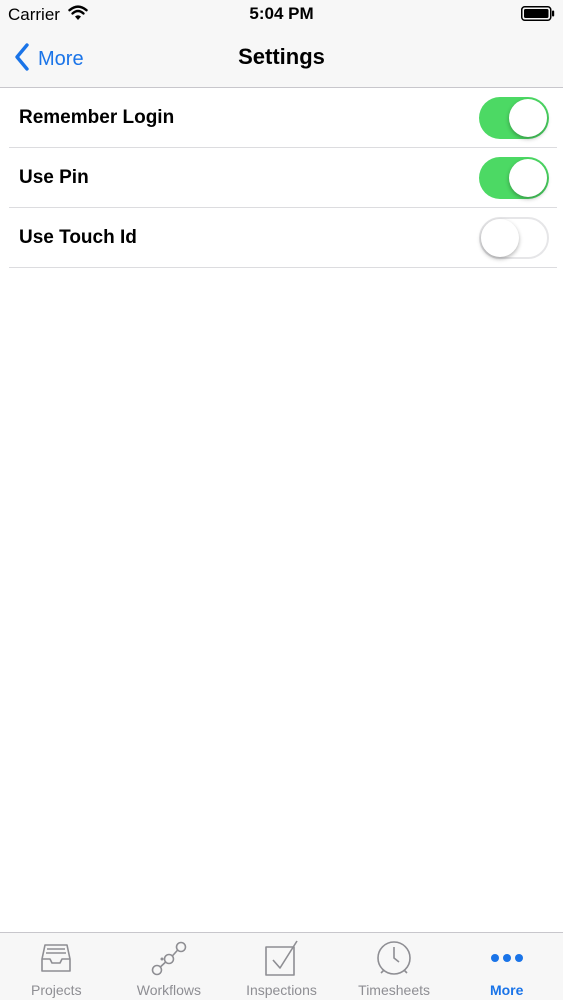  I want to click on tab-workflows: Workflows, so click(169, 966).